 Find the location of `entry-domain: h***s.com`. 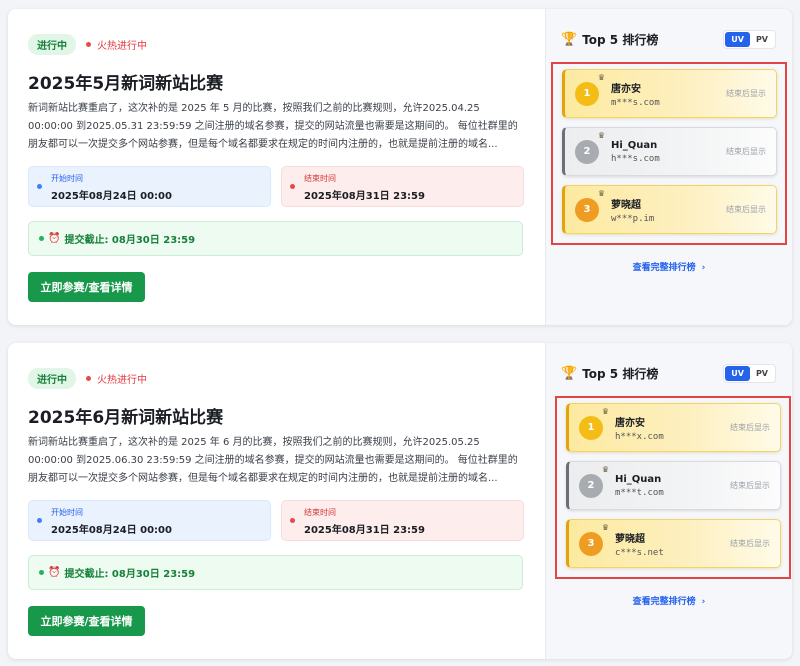

entry-domain: h***s.com is located at coordinates (635, 158).